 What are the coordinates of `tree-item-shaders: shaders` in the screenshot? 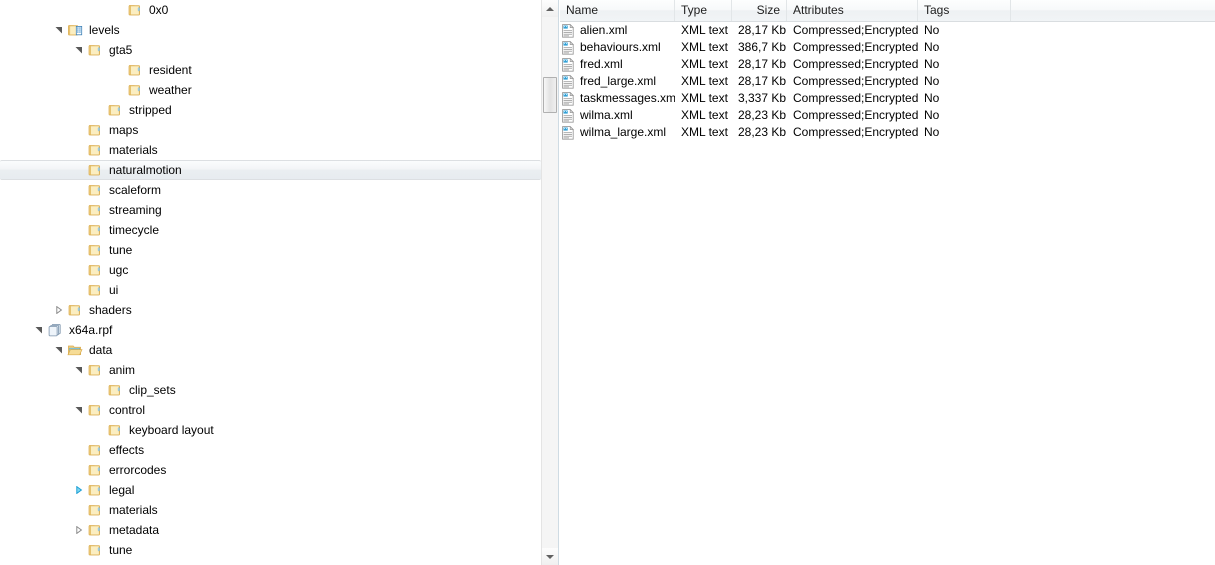 It's located at (270, 310).